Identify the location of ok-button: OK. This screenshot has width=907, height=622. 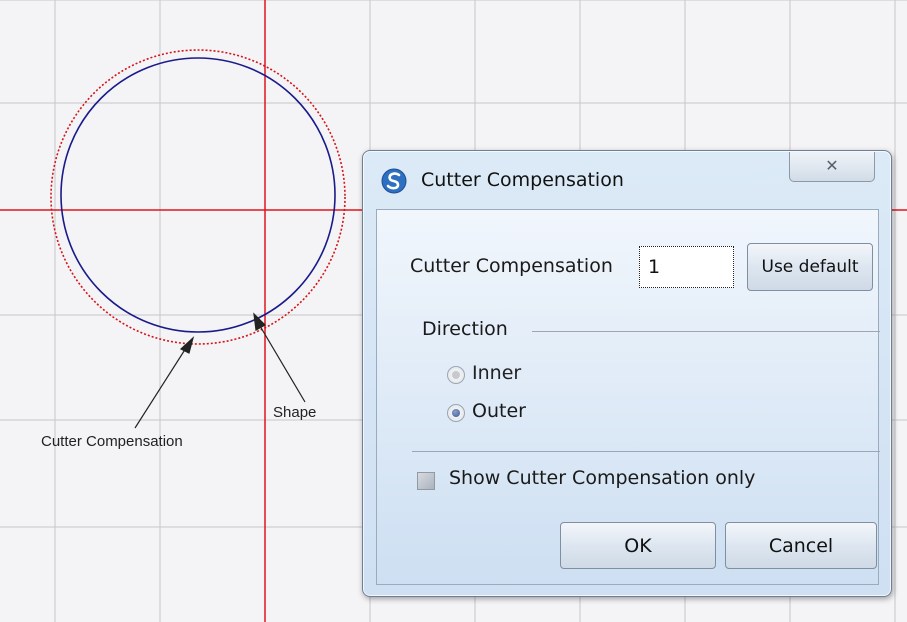
(638, 545).